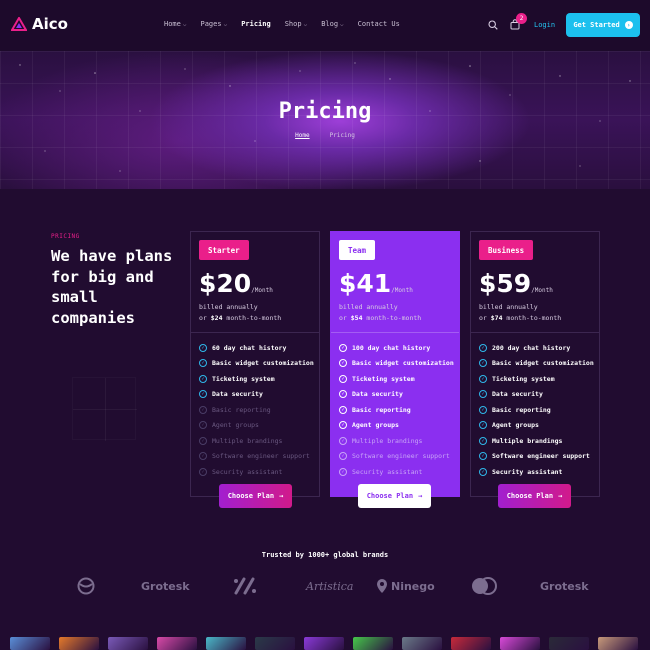  I want to click on nav-item-home: Home ⌵, so click(175, 24).